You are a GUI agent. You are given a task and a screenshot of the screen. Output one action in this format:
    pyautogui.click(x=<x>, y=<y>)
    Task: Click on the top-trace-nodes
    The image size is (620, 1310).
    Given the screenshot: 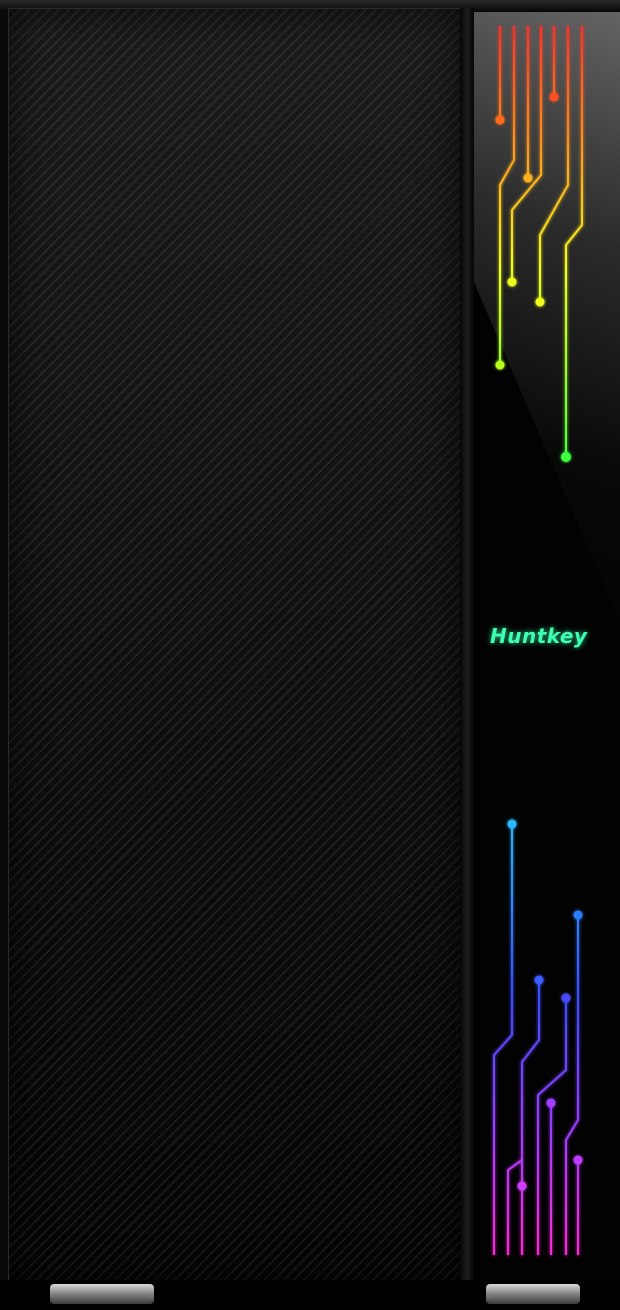 What is the action you would take?
    pyautogui.click(x=533, y=277)
    